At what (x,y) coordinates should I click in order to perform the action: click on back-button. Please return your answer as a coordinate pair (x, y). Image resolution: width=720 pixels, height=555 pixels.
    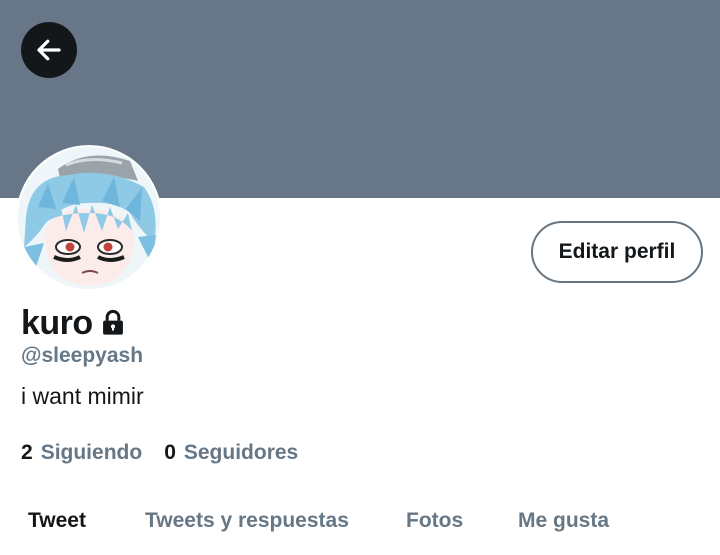
    Looking at the image, I should click on (49, 50).